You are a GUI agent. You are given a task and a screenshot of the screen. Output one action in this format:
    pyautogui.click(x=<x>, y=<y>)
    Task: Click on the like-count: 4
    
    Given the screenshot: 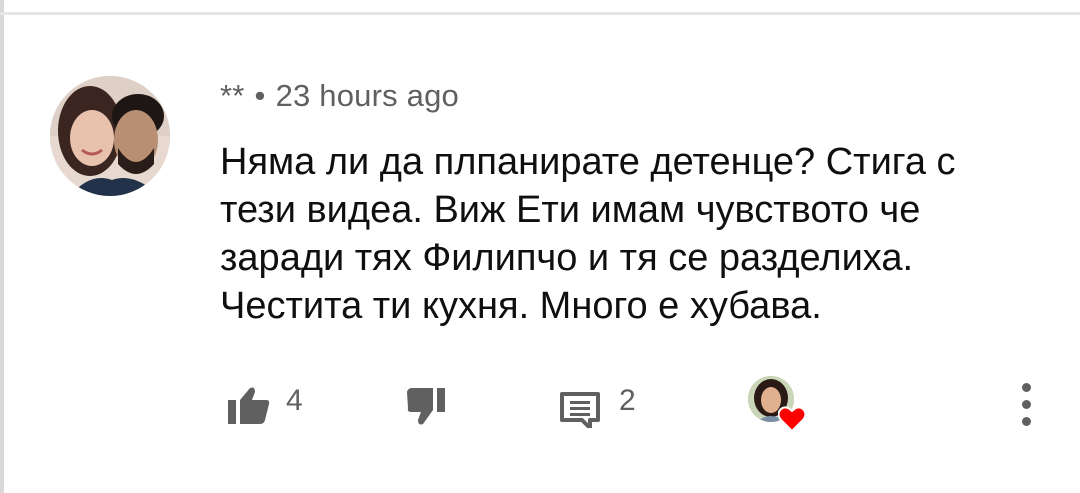 What is the action you would take?
    pyautogui.click(x=294, y=400)
    